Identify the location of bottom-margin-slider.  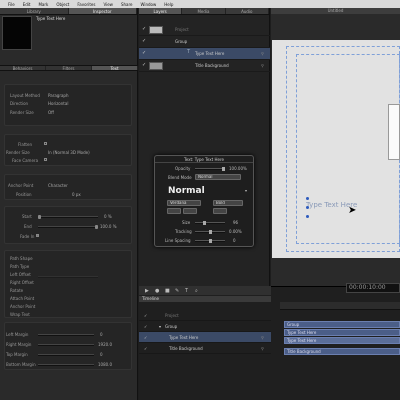
(66, 365).